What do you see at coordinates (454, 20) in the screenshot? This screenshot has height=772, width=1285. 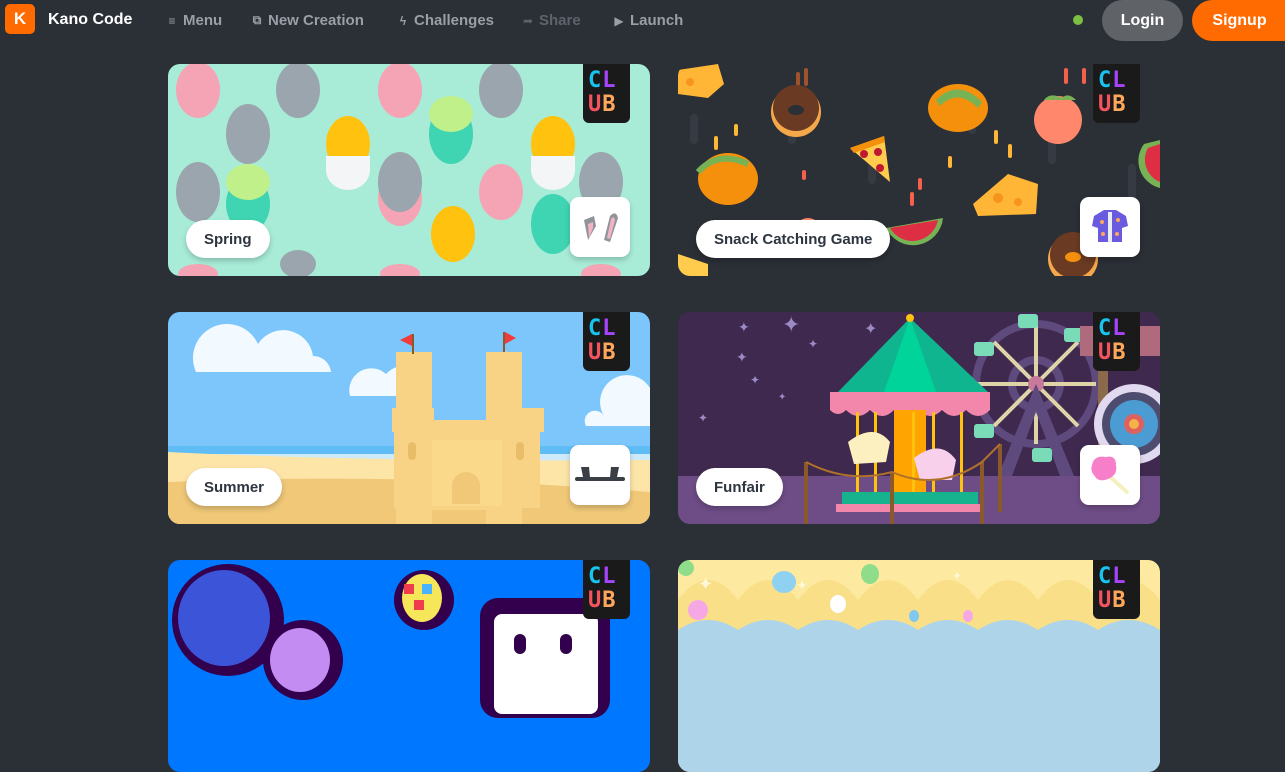 I see `nav-challenges-label: Challenges` at bounding box center [454, 20].